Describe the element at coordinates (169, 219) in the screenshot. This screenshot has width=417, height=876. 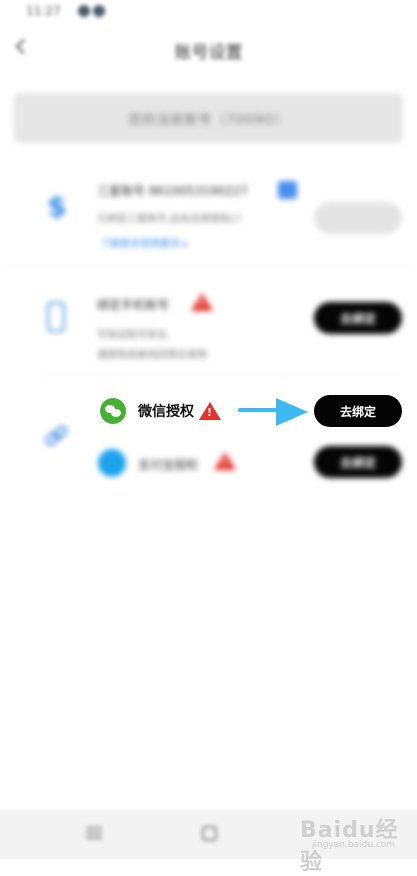
I see `samsung-account-subtitle: 已绑定三星账号,此处应用登陆1?` at that location.